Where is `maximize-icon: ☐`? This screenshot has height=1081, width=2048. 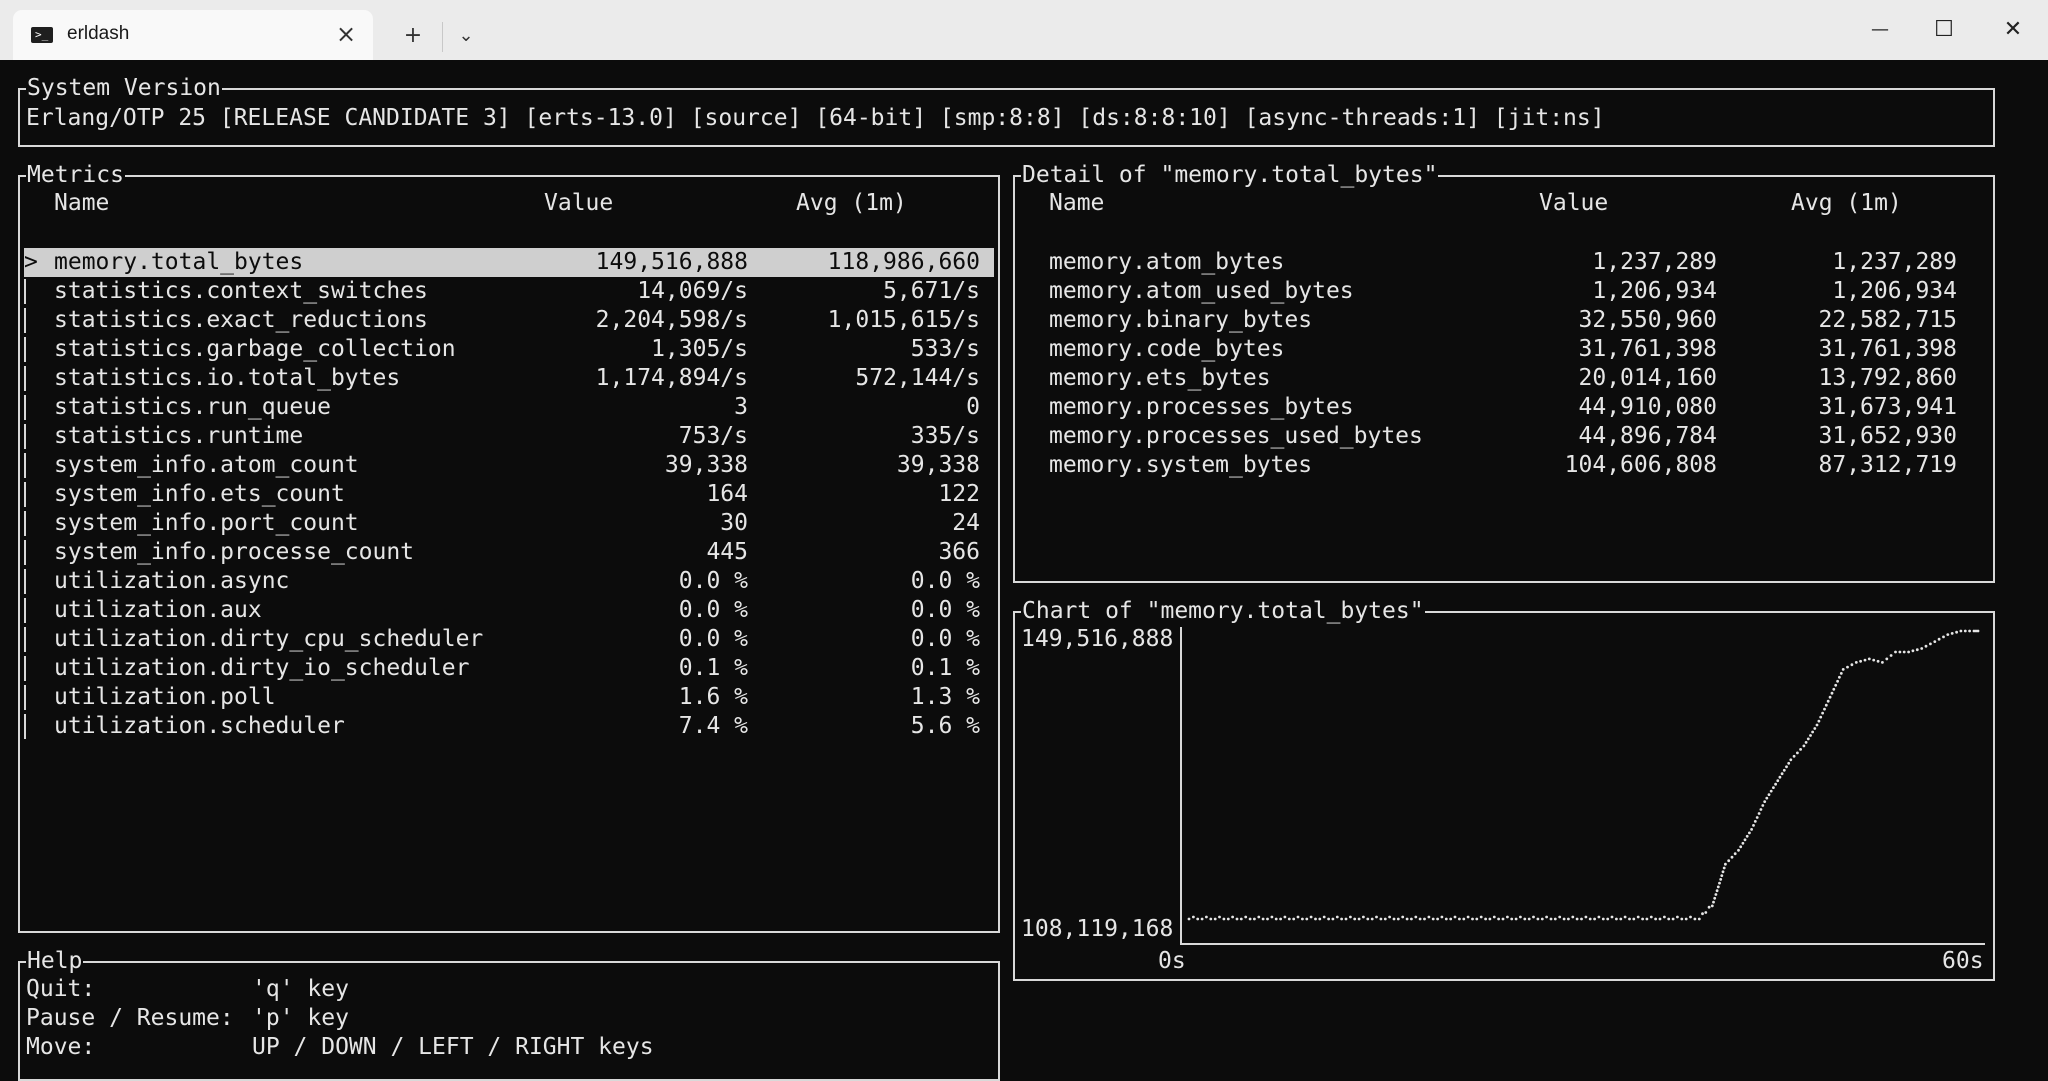
maximize-icon: ☐ is located at coordinates (1944, 30).